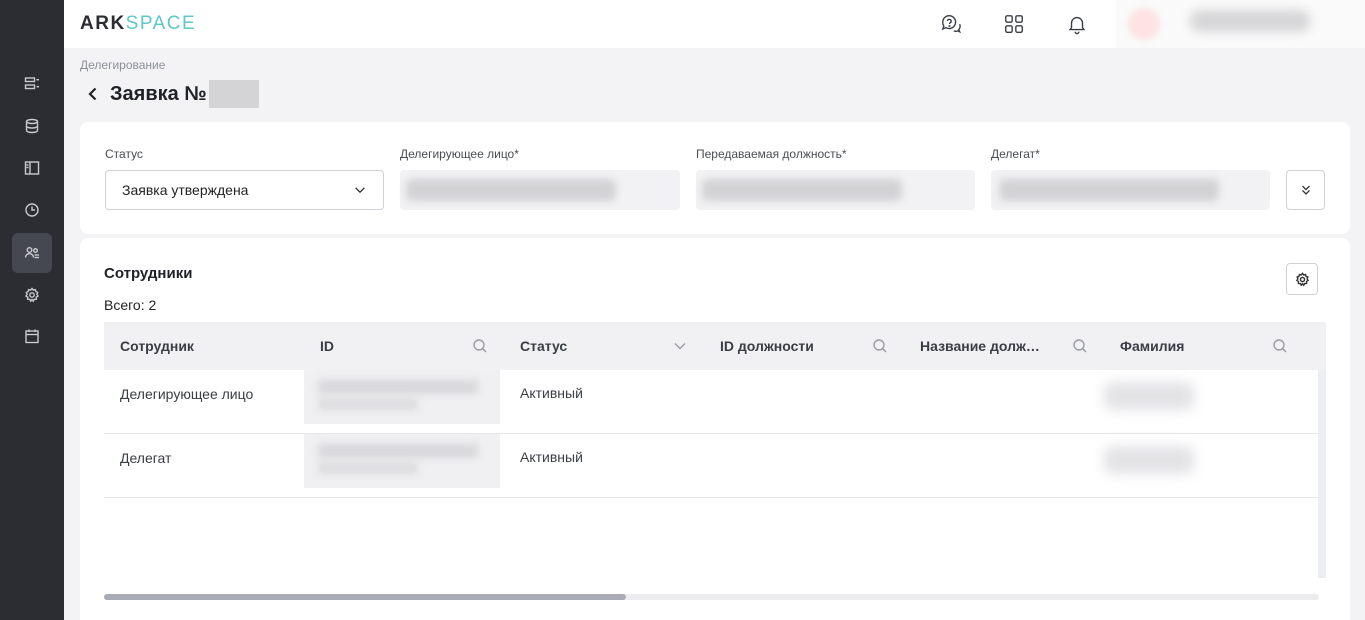  I want to click on panel-icon, so click(32, 168).